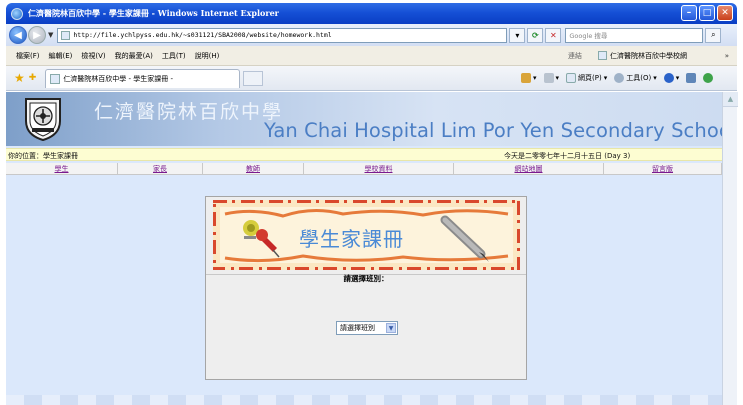 The height and width of the screenshot is (405, 743). Describe the element at coordinates (727, 56) in the screenshot. I see `links-chevron-icon: »` at that location.